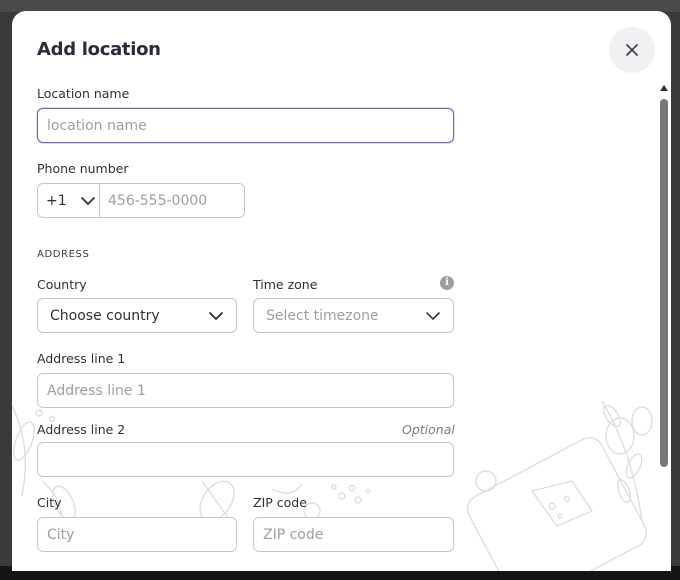  Describe the element at coordinates (245, 459) in the screenshot. I see `address-line2-input` at that location.